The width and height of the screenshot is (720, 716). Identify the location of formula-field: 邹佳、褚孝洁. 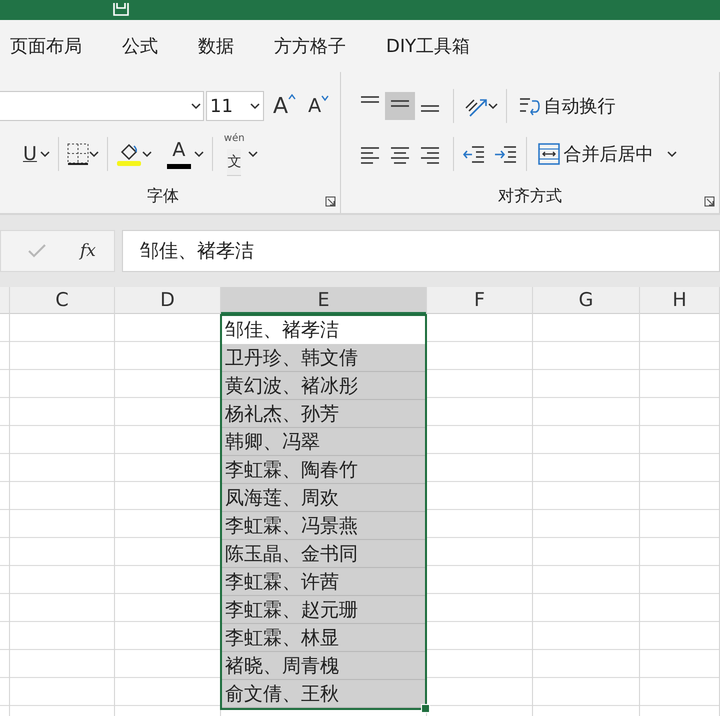
(421, 251).